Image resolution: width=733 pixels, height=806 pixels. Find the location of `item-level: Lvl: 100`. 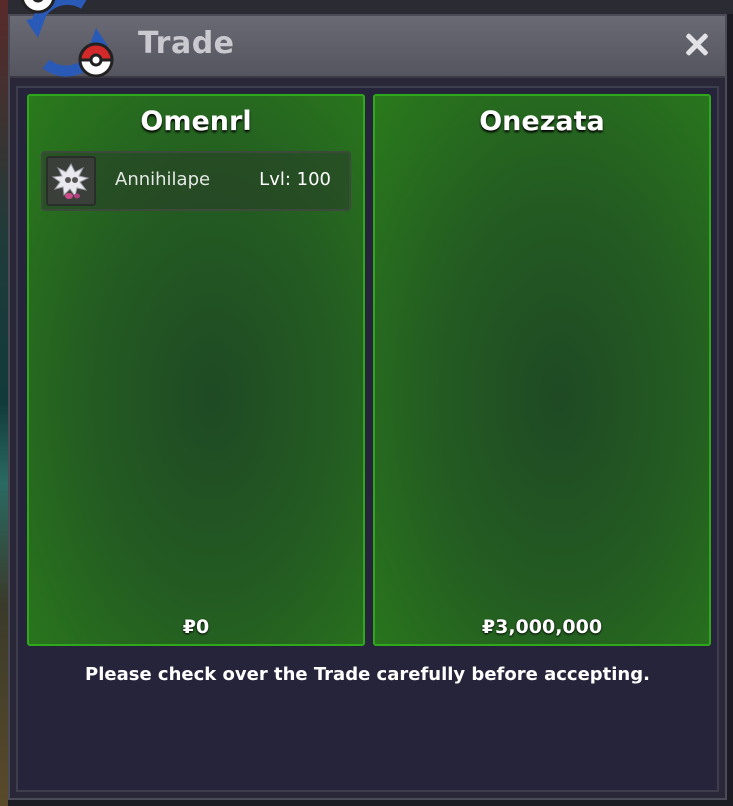

item-level: Lvl: 100 is located at coordinates (295, 179).